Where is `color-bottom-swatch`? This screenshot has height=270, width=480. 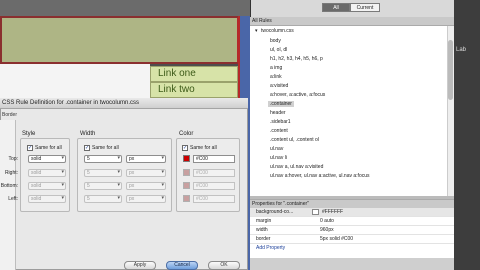 color-bottom-swatch is located at coordinates (186, 185).